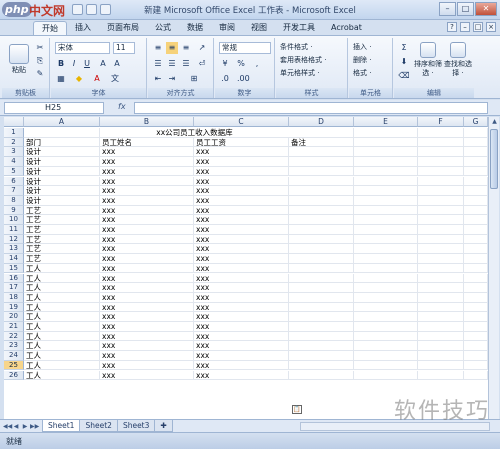 The height and width of the screenshot is (449, 500). What do you see at coordinates (452, 27) in the screenshot?
I see `help-icon: ?` at bounding box center [452, 27].